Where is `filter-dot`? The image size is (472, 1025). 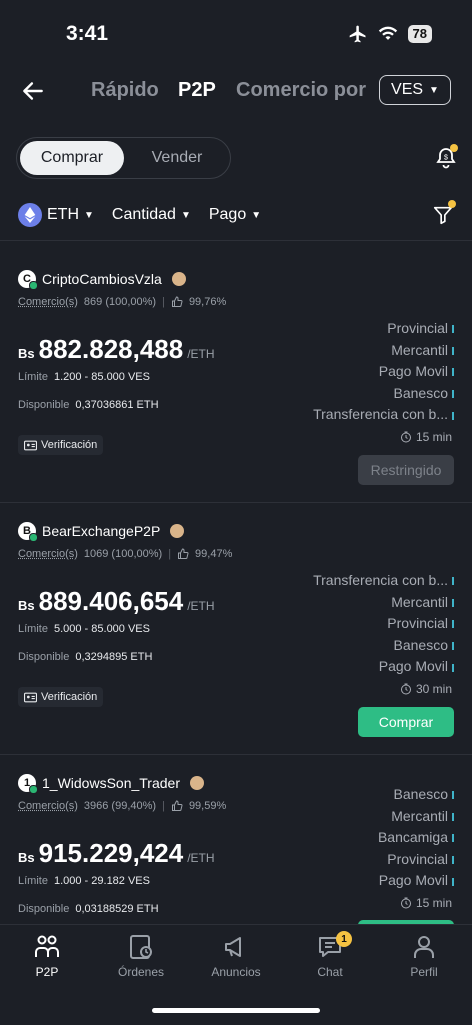 filter-dot is located at coordinates (452, 204).